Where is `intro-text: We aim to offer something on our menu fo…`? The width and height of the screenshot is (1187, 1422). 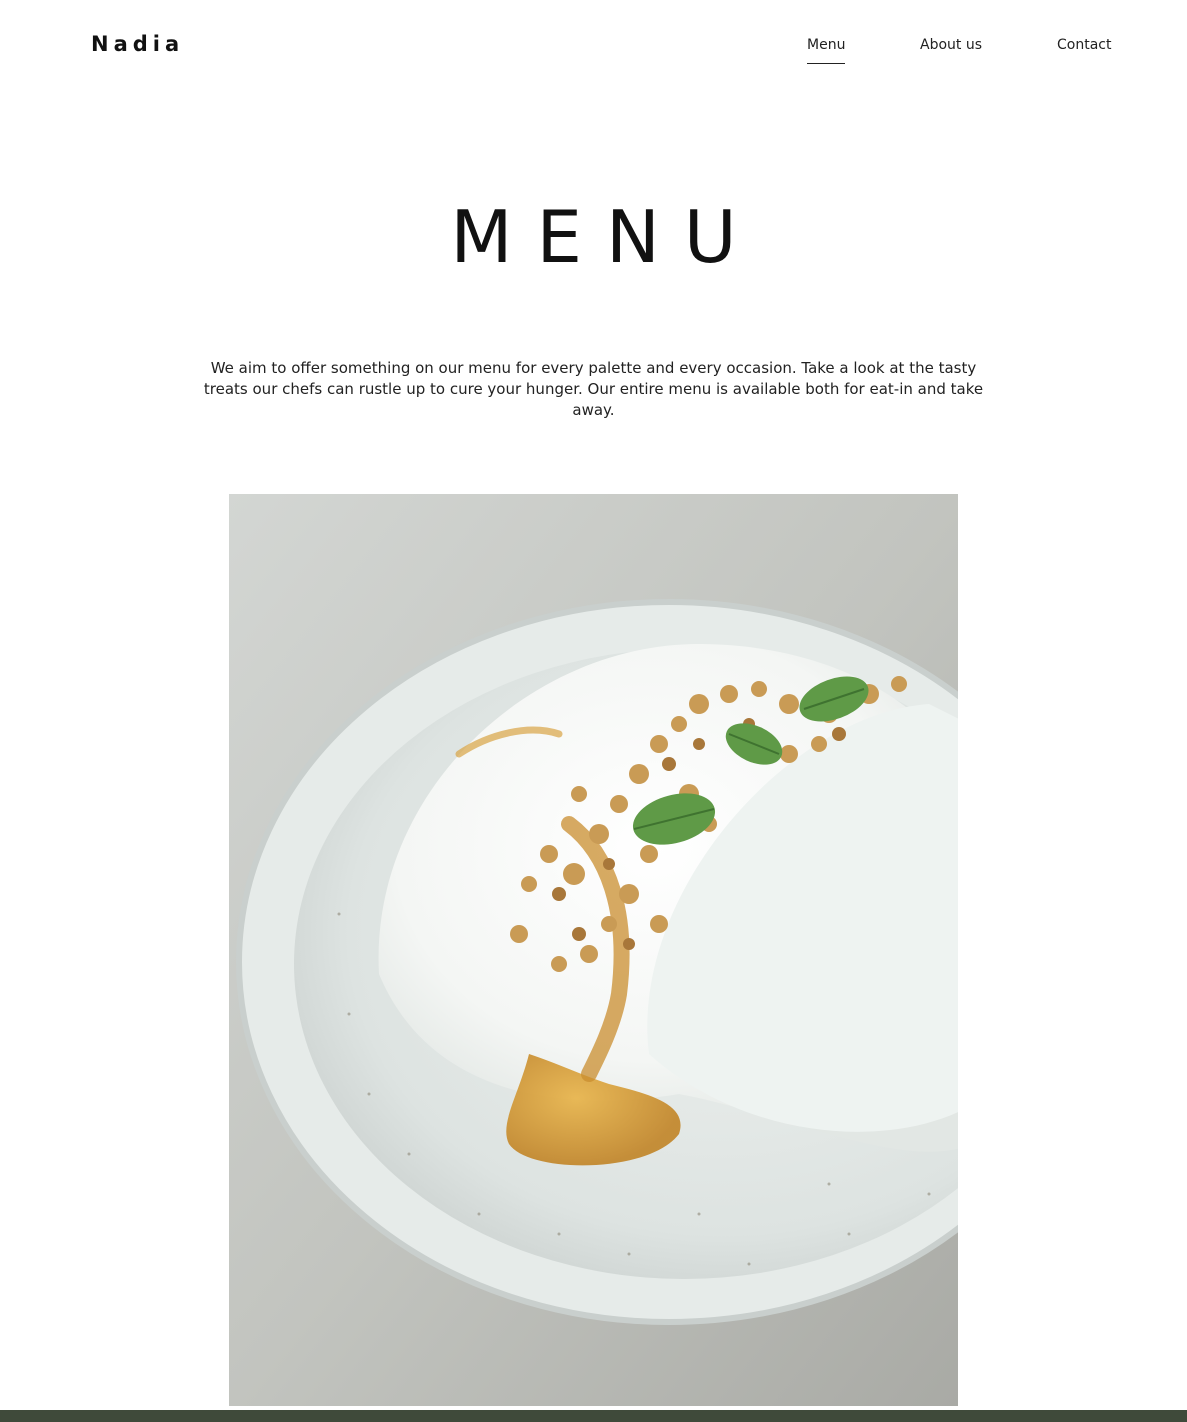
intro-text: We aim to offer something on our menu fo… is located at coordinates (593, 389).